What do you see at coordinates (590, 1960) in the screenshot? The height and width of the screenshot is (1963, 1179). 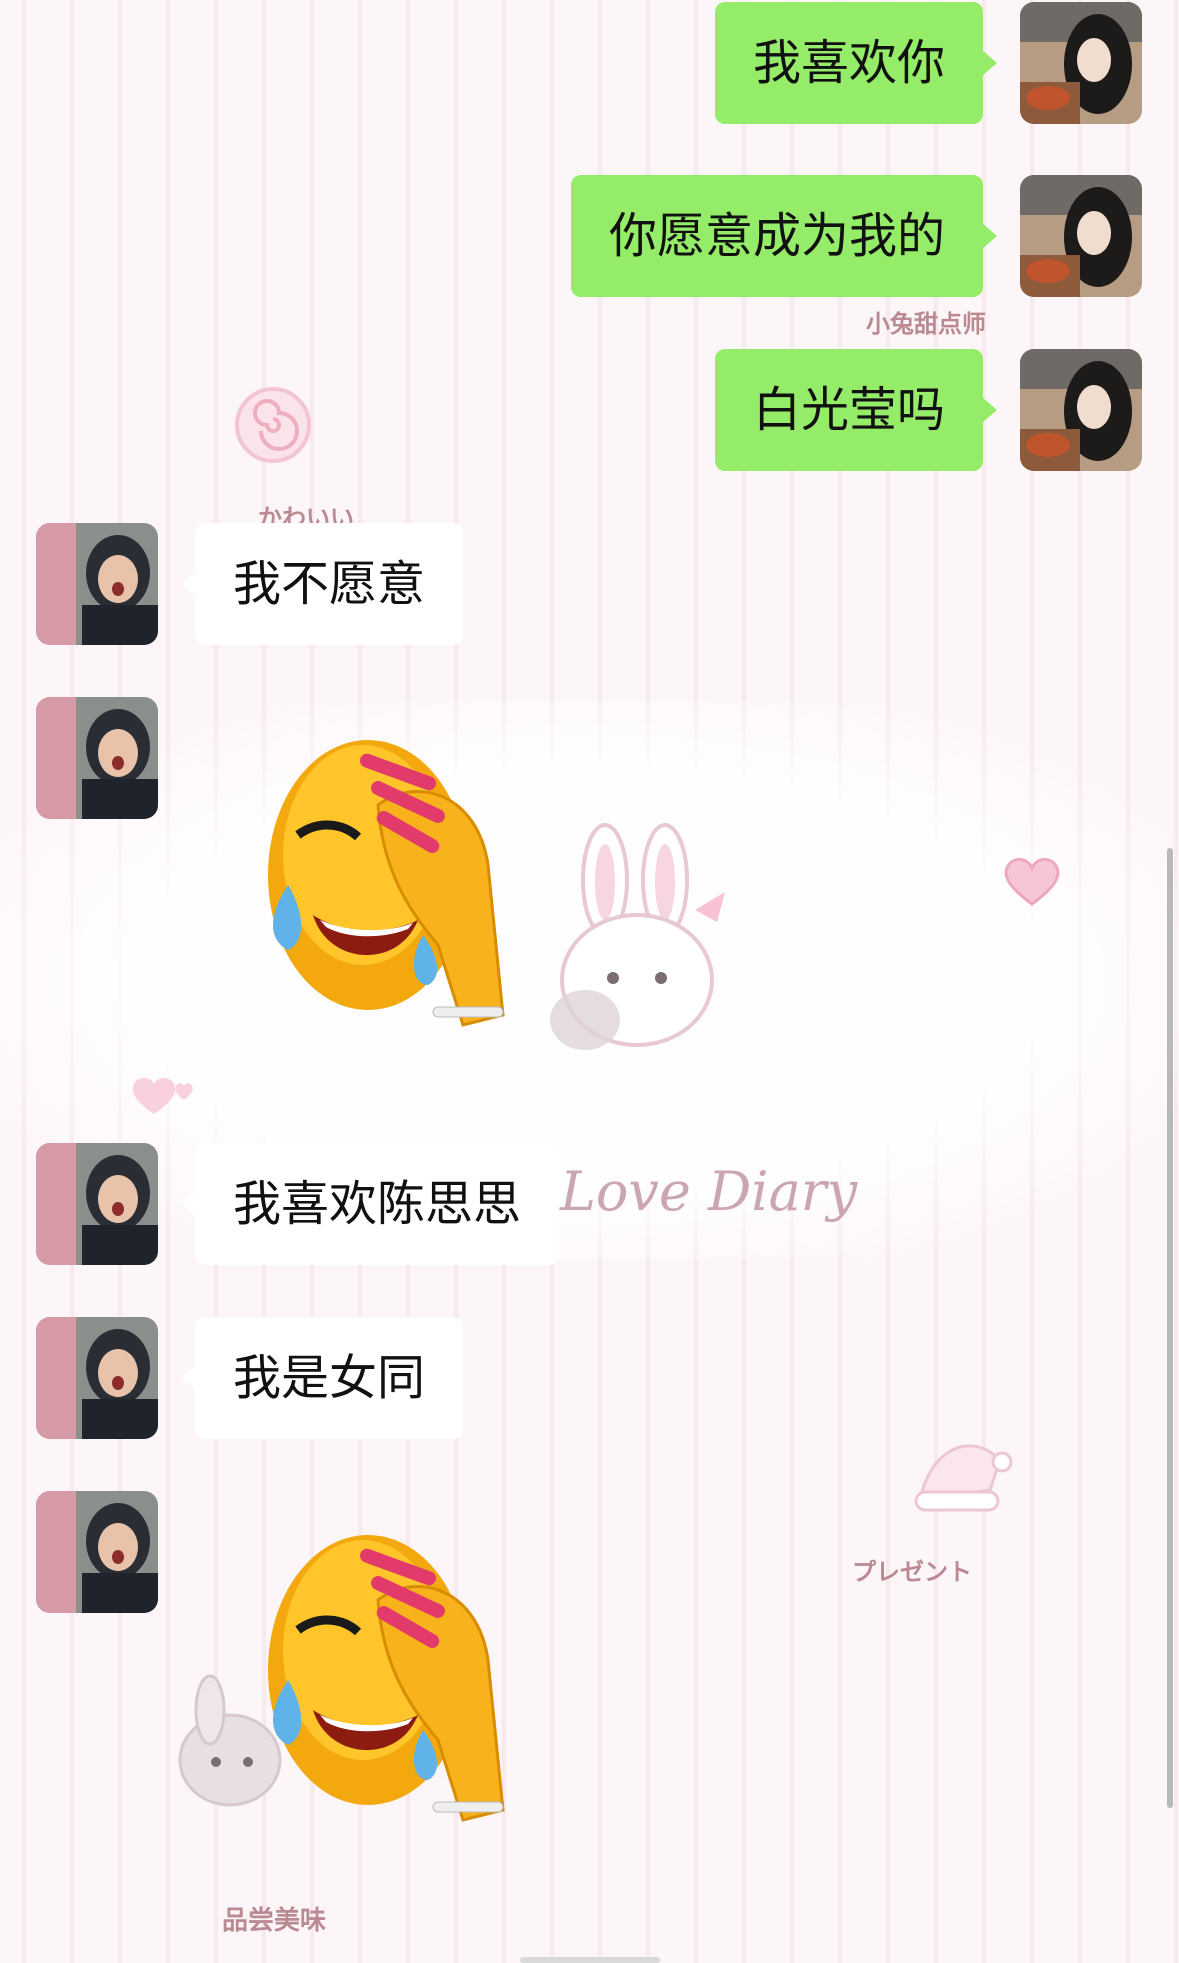 I see `home-indicator` at bounding box center [590, 1960].